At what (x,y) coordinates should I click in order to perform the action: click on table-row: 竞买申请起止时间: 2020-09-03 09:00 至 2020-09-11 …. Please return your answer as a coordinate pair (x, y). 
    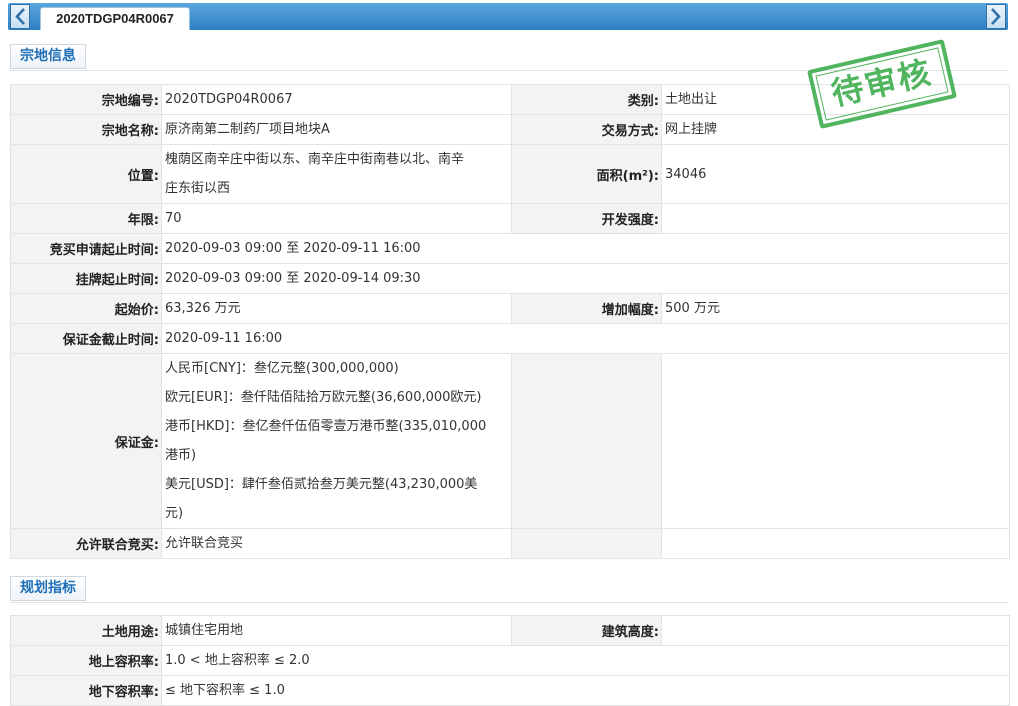
    Looking at the image, I should click on (510, 248).